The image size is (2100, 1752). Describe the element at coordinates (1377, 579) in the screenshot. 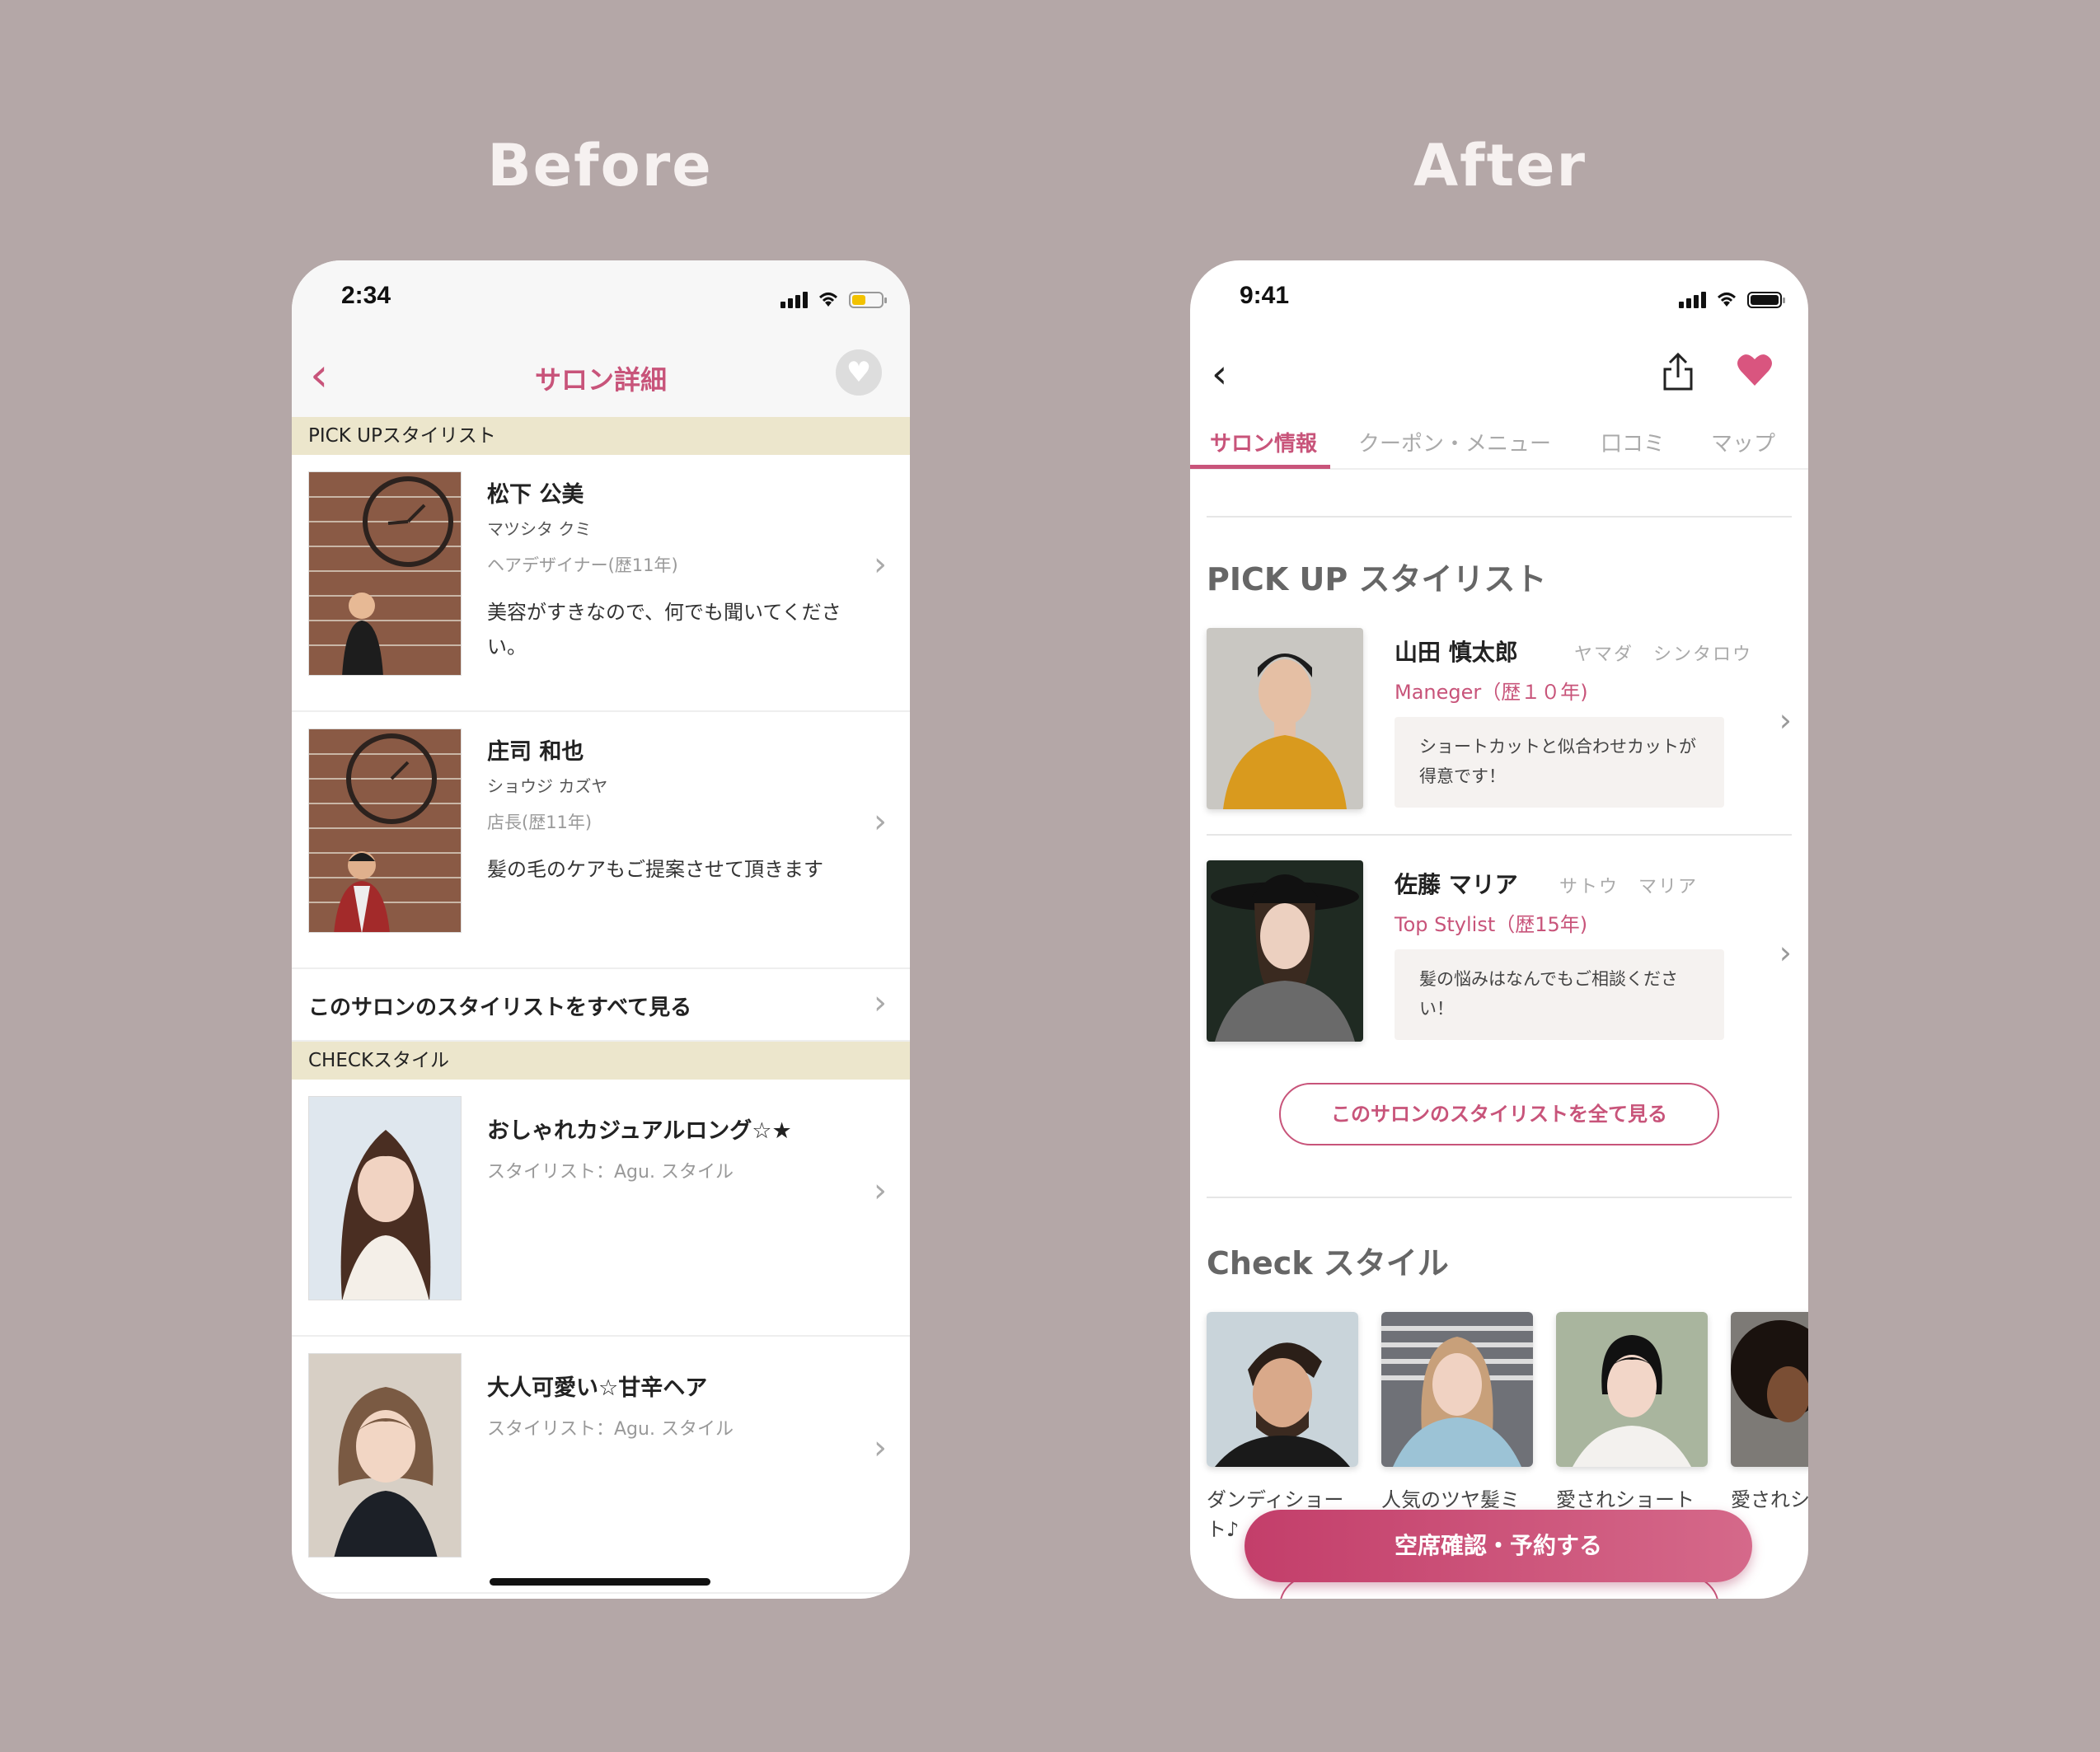

I see `pickup-heading: PICK UP スタイリスト` at that location.